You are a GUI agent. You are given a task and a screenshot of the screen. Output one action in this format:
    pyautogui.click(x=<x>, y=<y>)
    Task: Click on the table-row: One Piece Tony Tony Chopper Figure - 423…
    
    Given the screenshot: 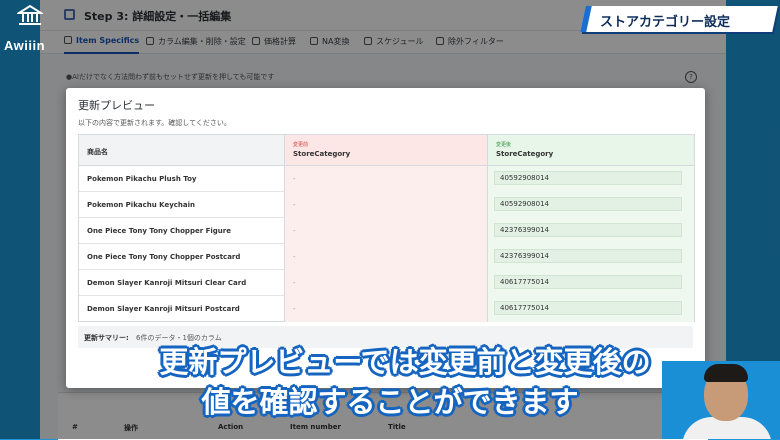 What is the action you would take?
    pyautogui.click(x=386, y=231)
    